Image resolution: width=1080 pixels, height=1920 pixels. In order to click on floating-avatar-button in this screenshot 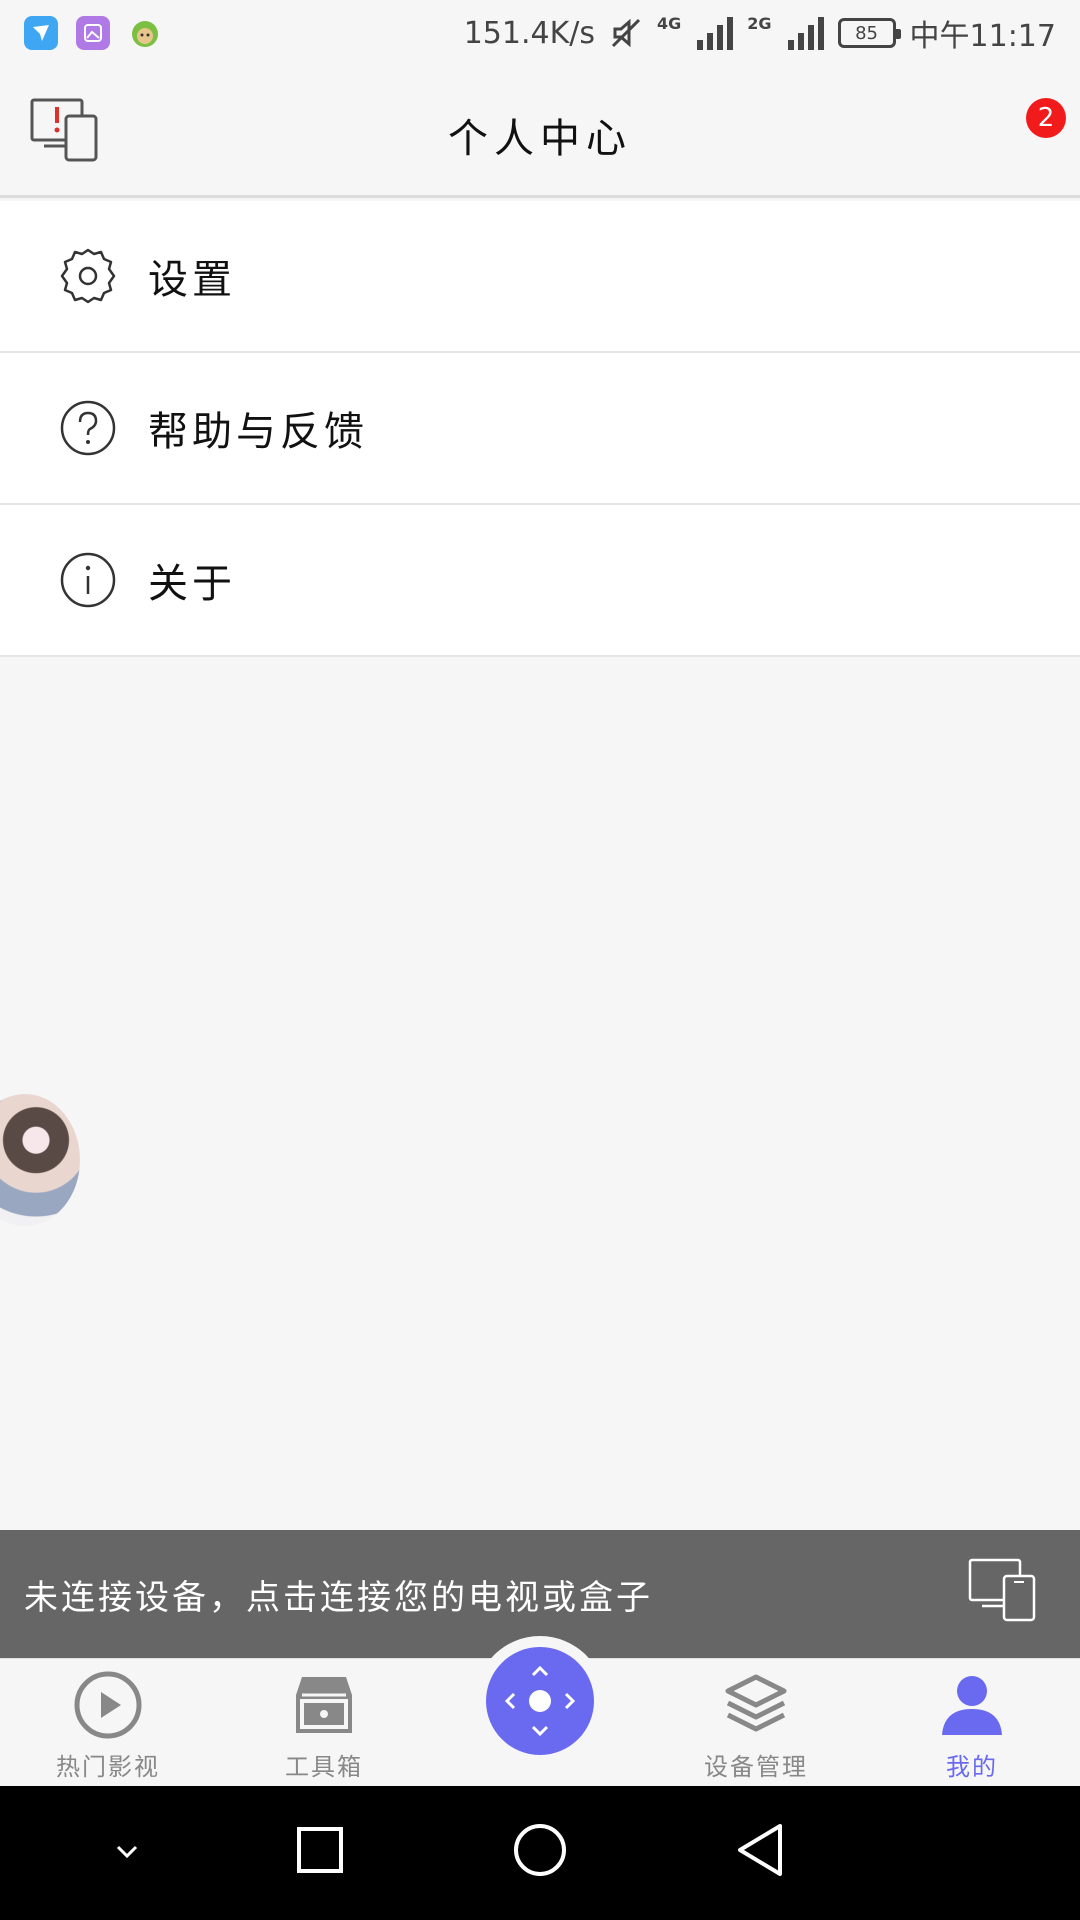, I will do `click(40, 1160)`.